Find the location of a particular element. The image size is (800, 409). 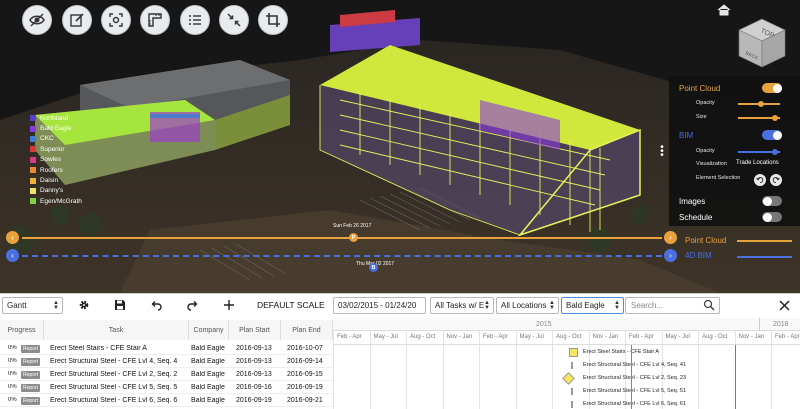

point-cloud-title: Point Cloud is located at coordinates (700, 88).